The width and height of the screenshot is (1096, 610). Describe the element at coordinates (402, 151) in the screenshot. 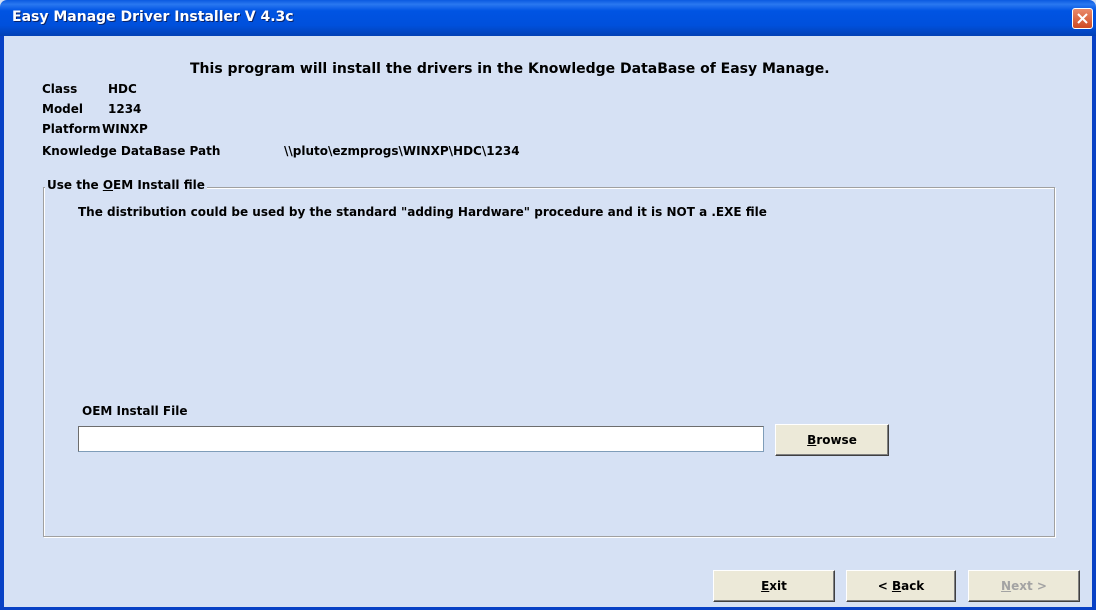

I see `path-value: \\pluto\ezmprogs\WINXP\HDC\1234` at that location.